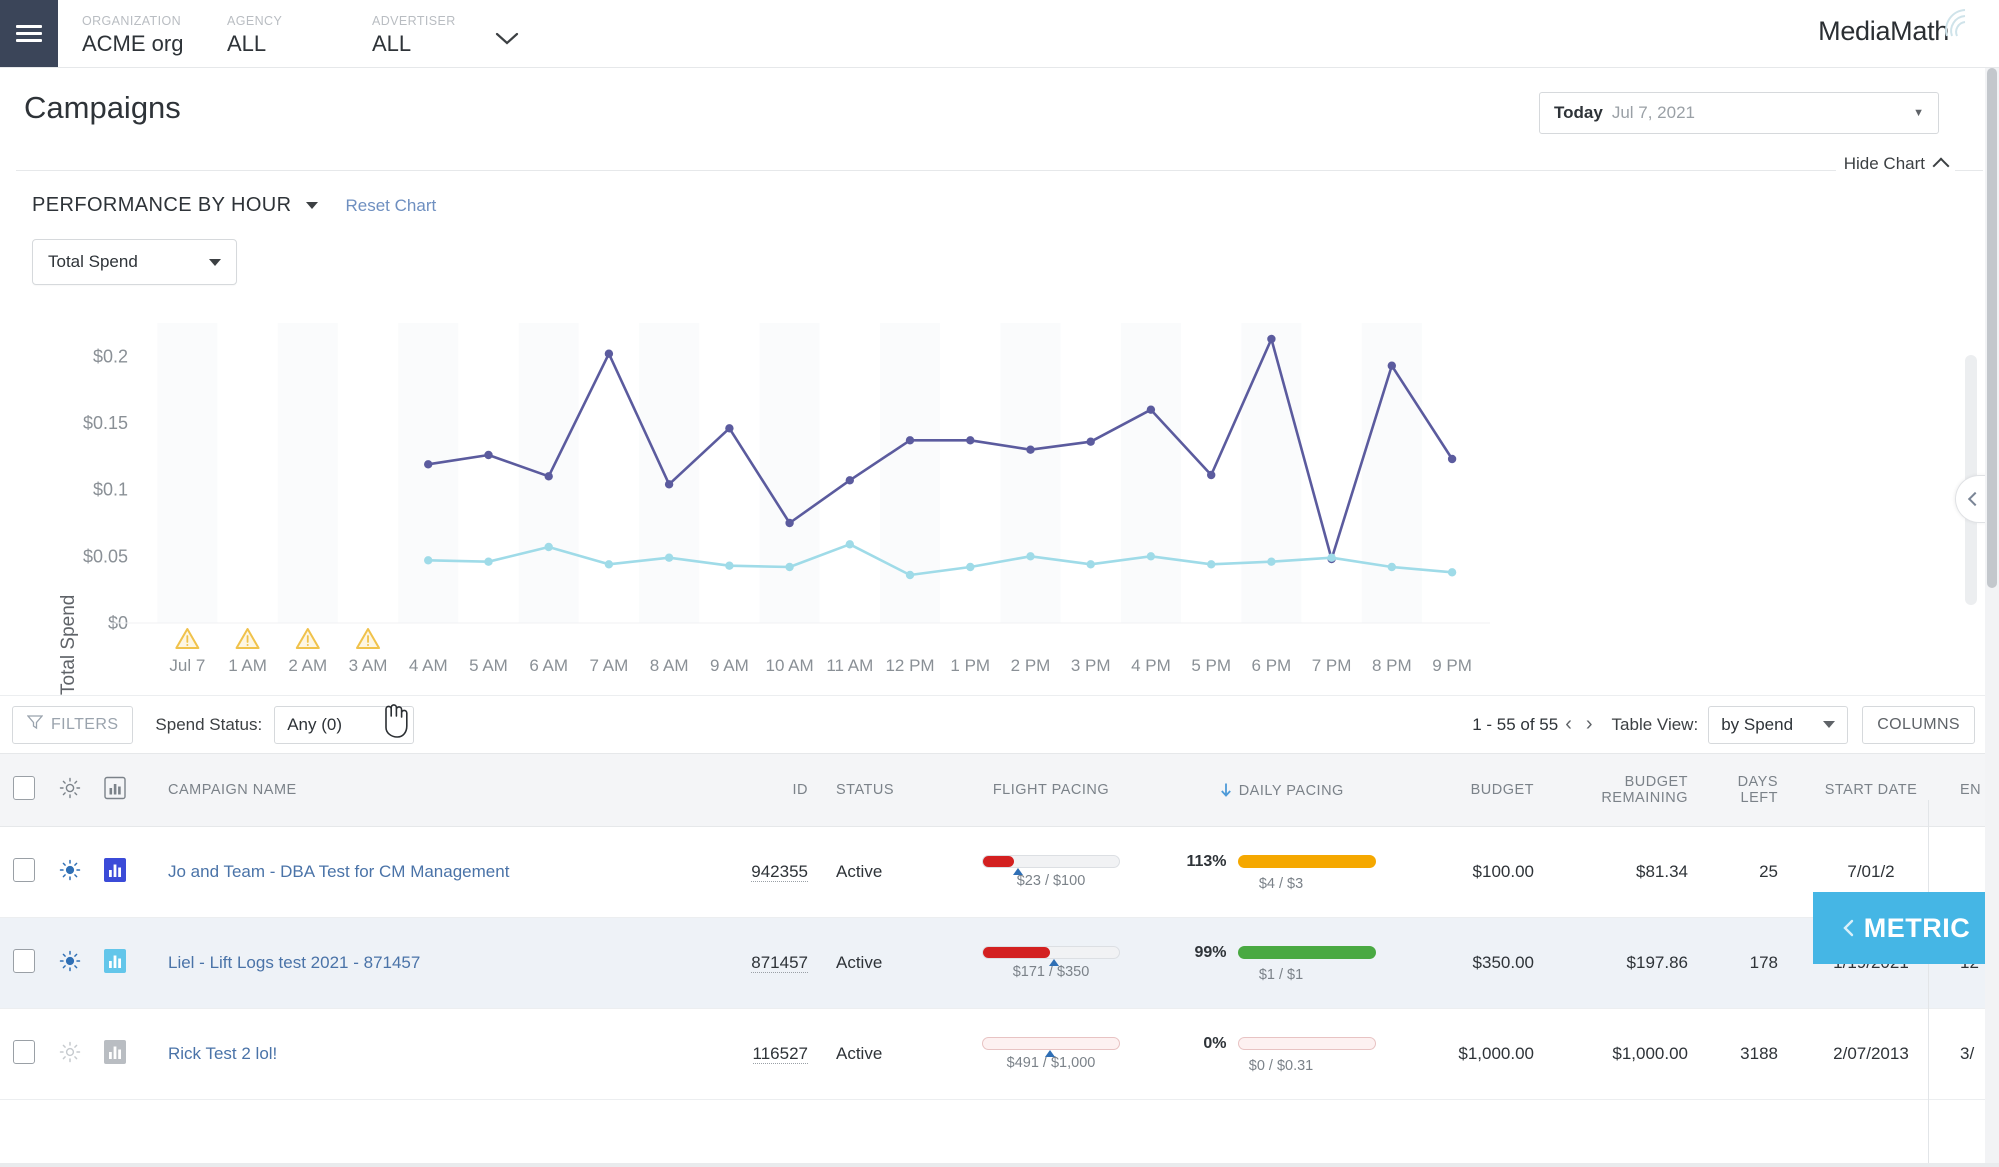 This screenshot has width=1999, height=1167. Describe the element at coordinates (1778, 724) in the screenshot. I see `table-view-select: by Spend` at that location.